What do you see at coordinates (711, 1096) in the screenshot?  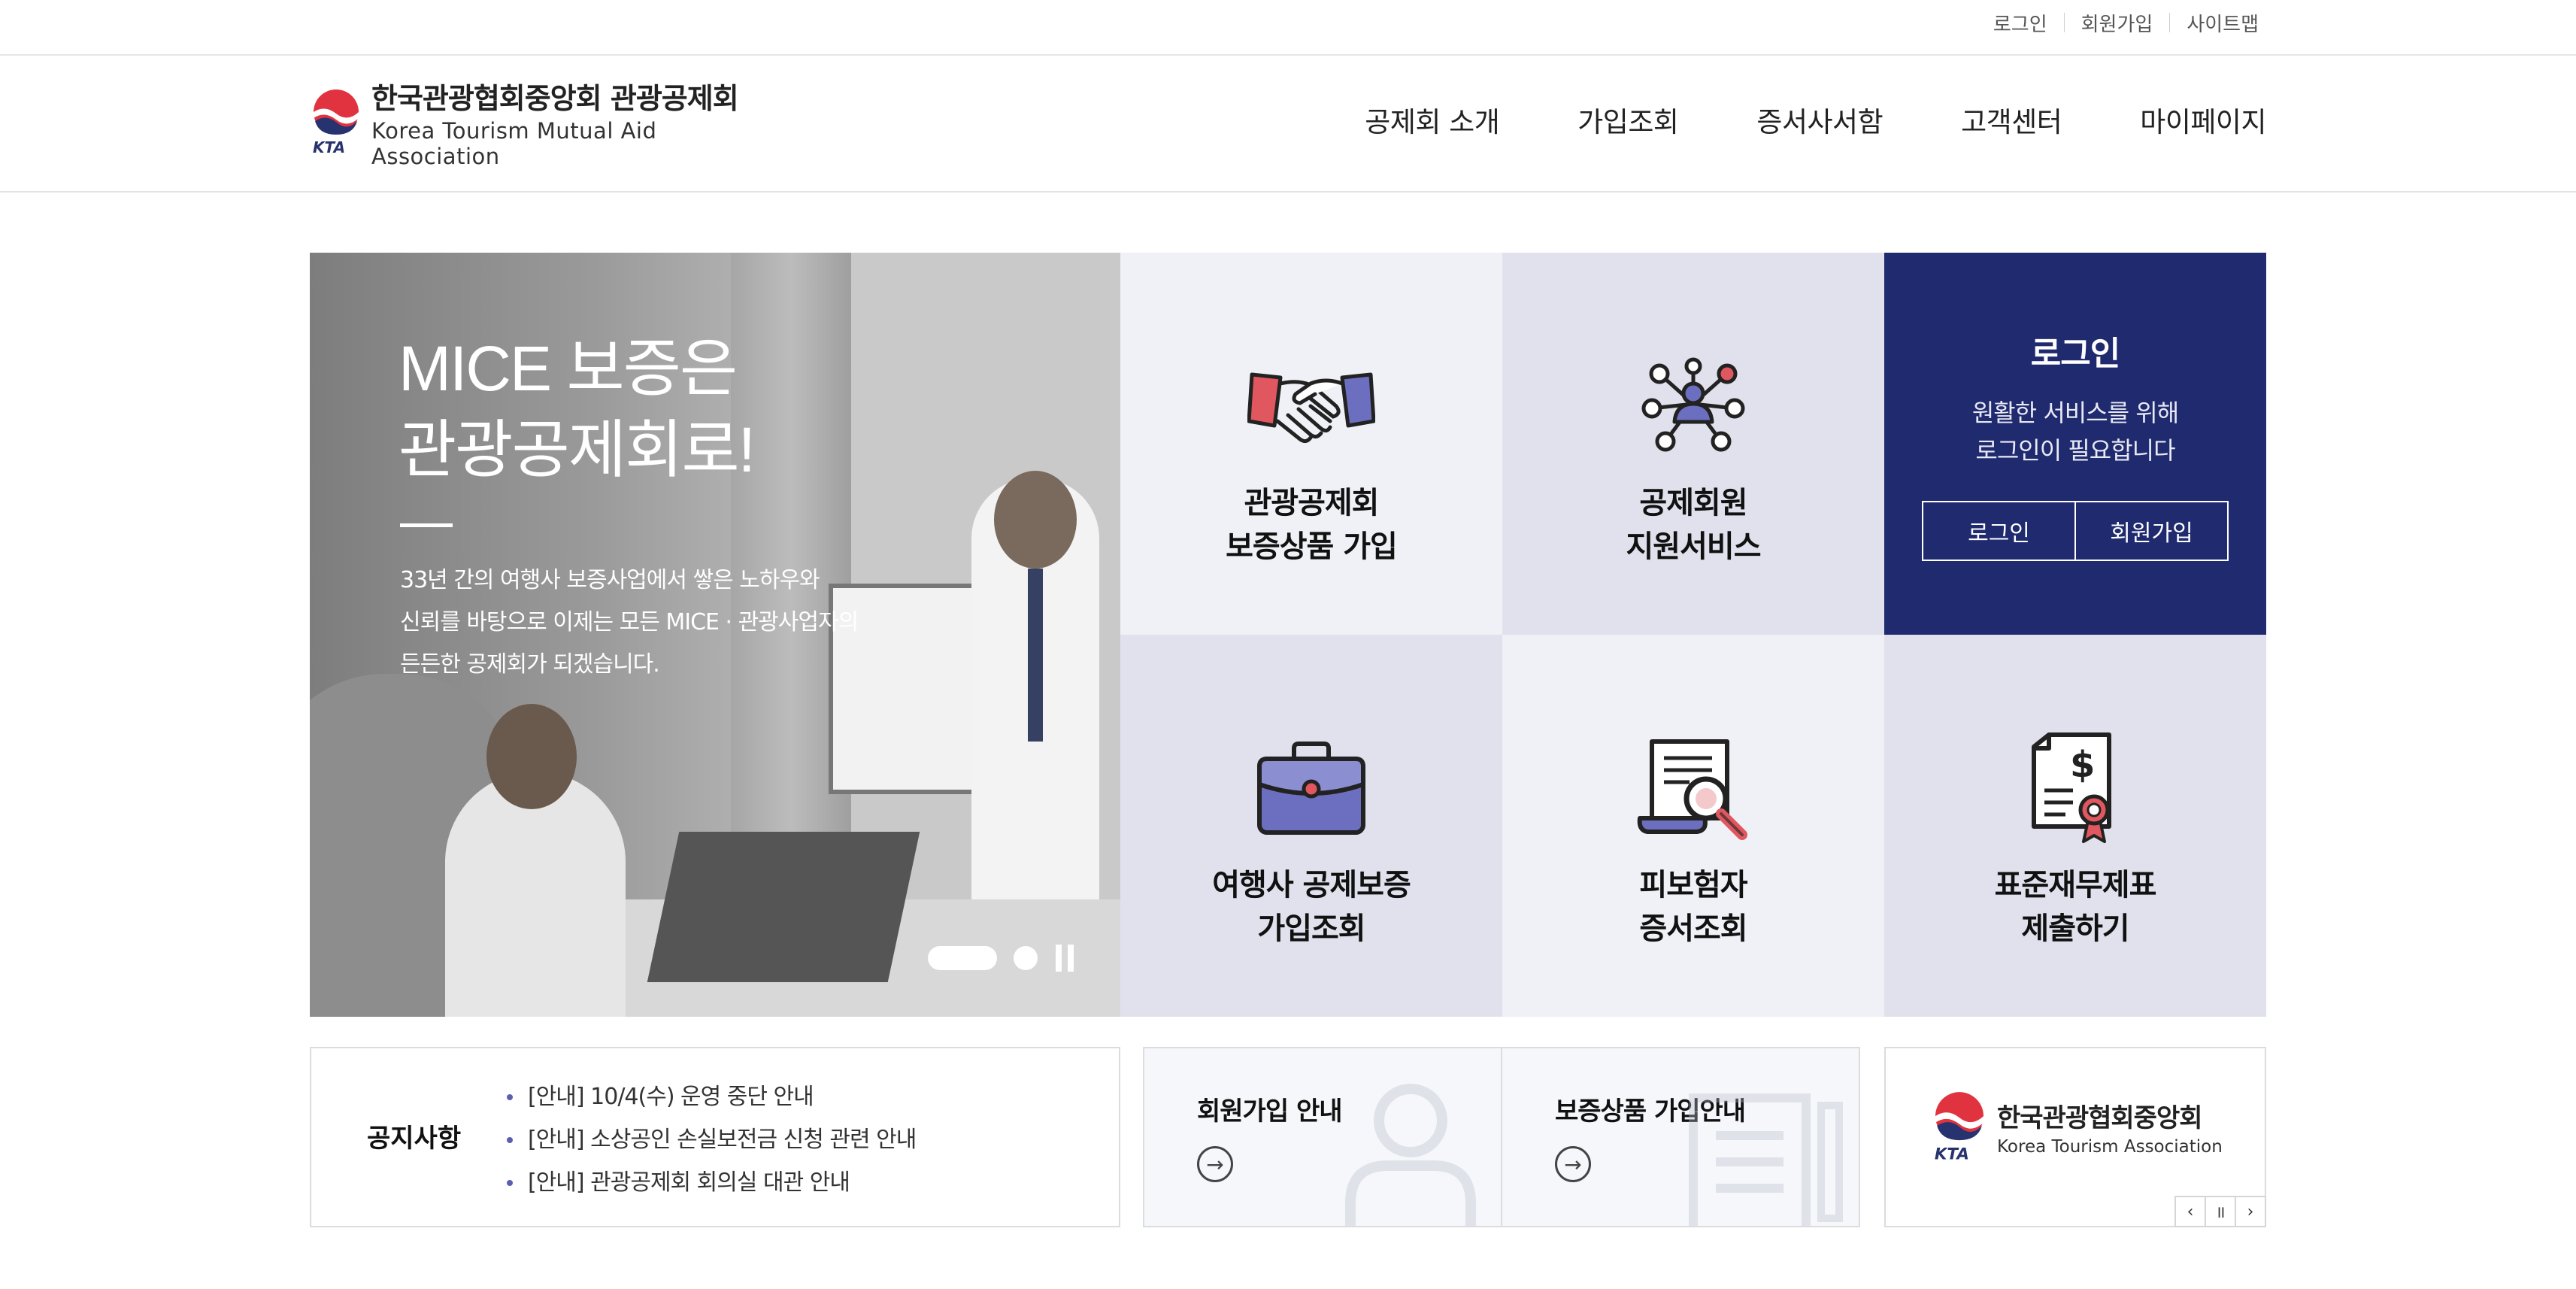 I see `notice-item: [안내] 10/4(수) 운영 중단 안내` at bounding box center [711, 1096].